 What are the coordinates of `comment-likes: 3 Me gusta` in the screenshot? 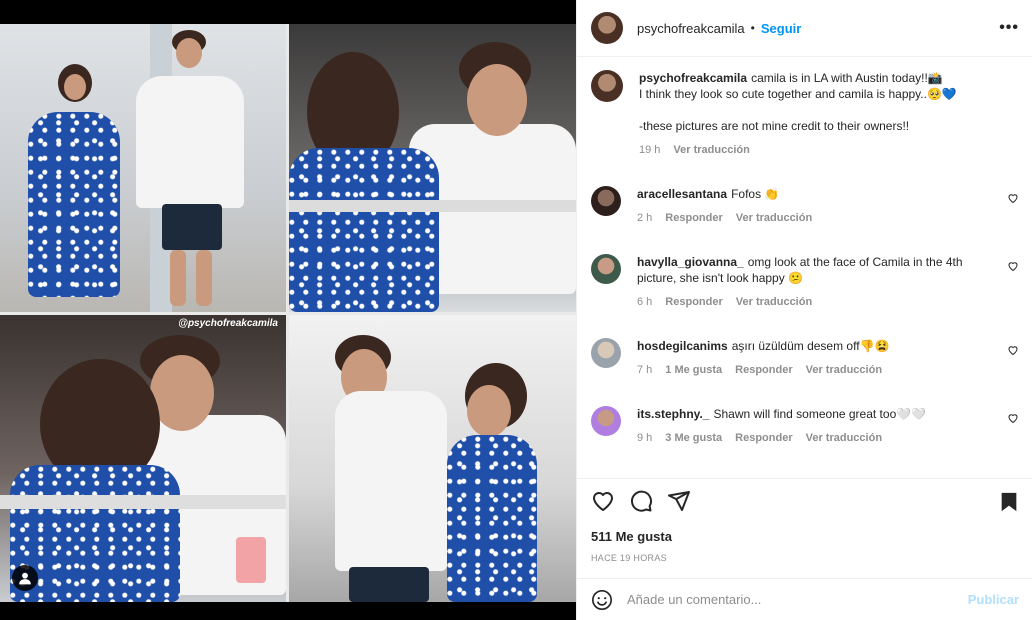 It's located at (693, 438).